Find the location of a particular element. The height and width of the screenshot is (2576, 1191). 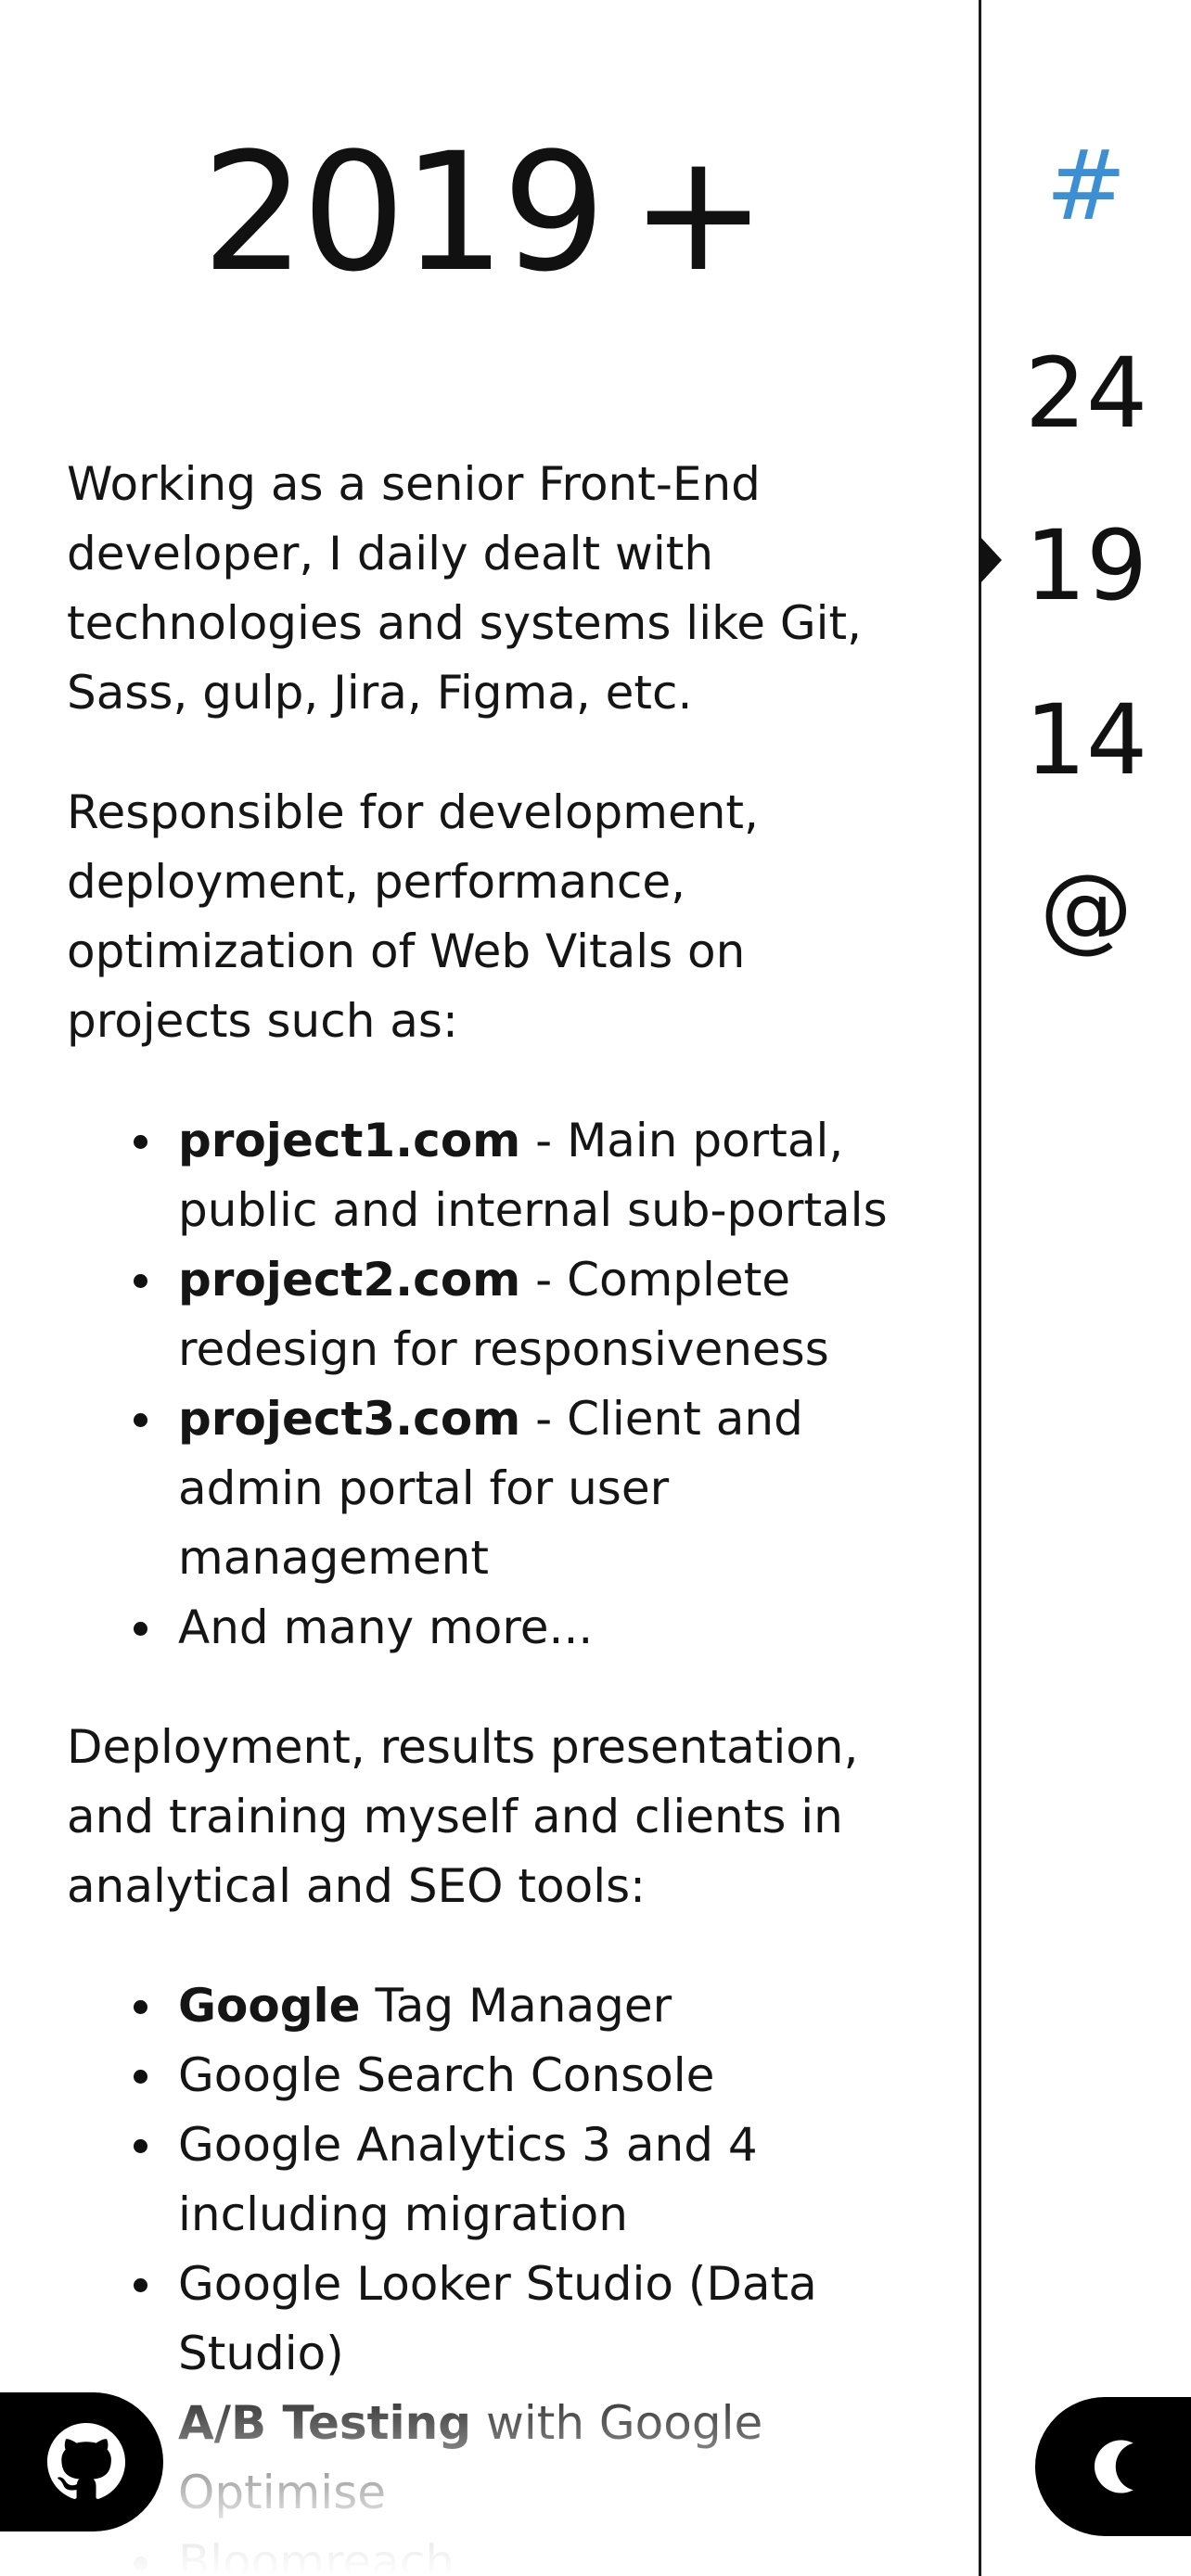

section-year-heading: 2019 + is located at coordinates (482, 213).